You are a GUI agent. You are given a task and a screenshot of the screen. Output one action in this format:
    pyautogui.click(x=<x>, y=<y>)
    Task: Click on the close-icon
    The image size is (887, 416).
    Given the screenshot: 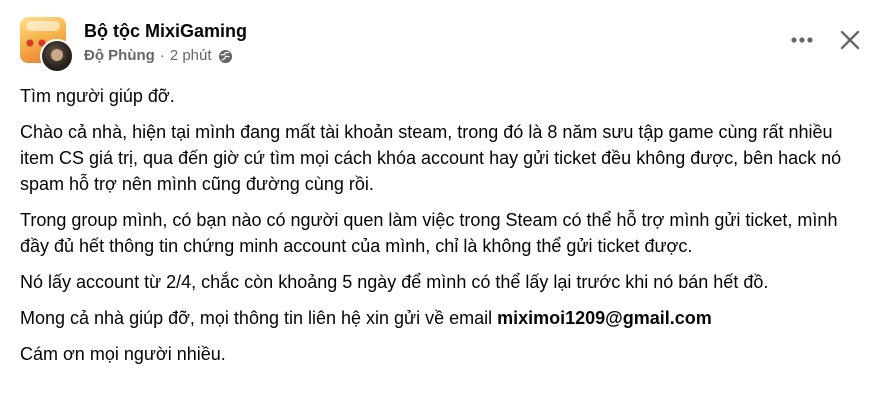 What is the action you would take?
    pyautogui.click(x=850, y=40)
    